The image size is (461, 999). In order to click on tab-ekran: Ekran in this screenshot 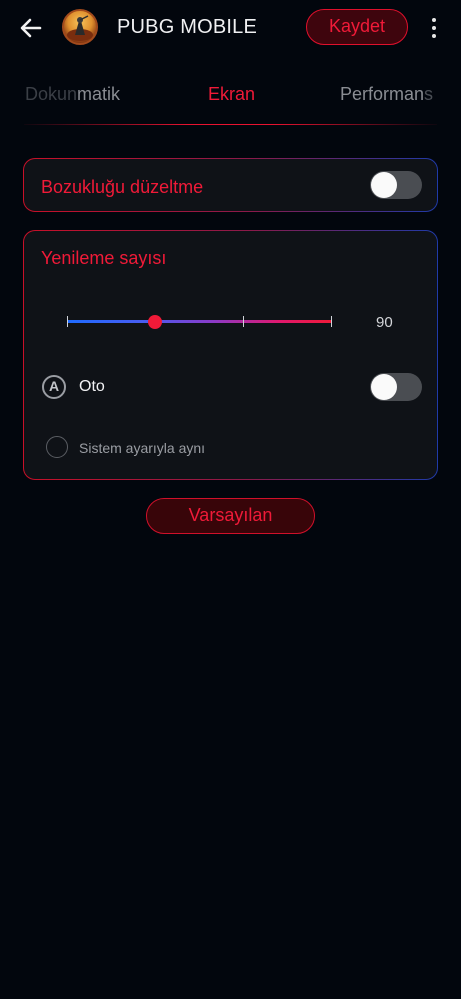, I will do `click(231, 94)`.